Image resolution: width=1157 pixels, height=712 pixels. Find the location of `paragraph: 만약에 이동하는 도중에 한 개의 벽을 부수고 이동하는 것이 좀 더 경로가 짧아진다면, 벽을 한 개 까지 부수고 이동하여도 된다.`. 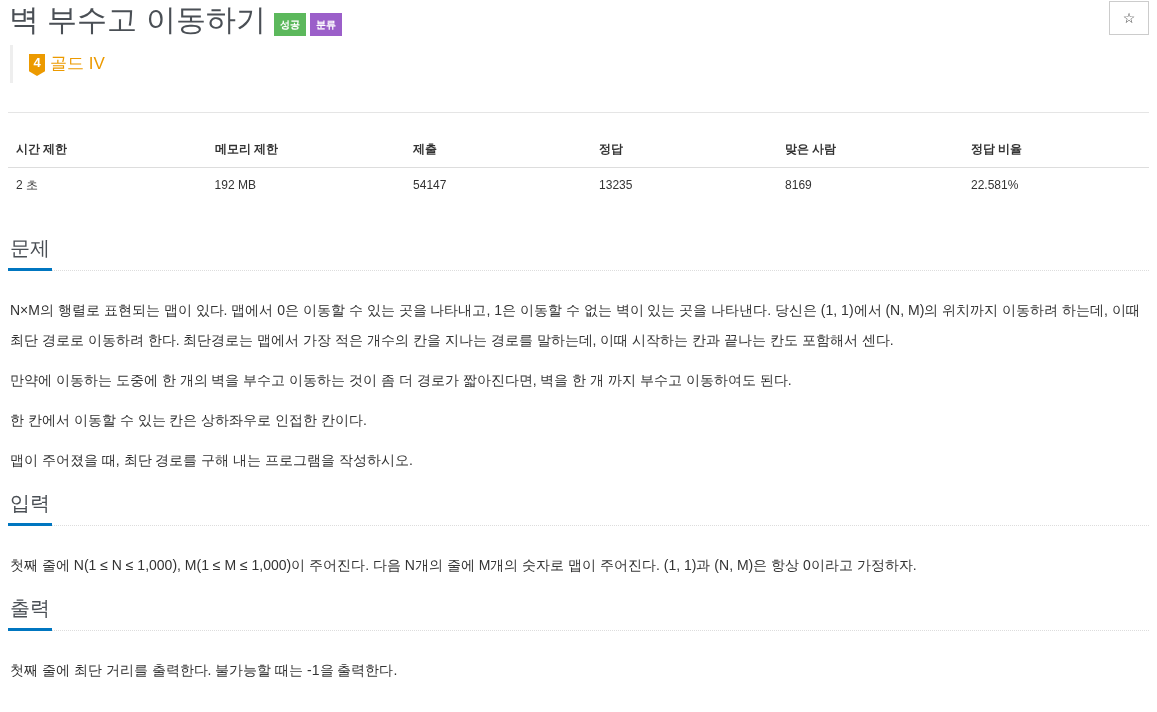

paragraph: 만약에 이동하는 도중에 한 개의 벽을 부수고 이동하는 것이 좀 더 경로가 짧아진다면, 벽을 한 개 까지 부수고 이동하여도 된다. is located at coordinates (401, 380).